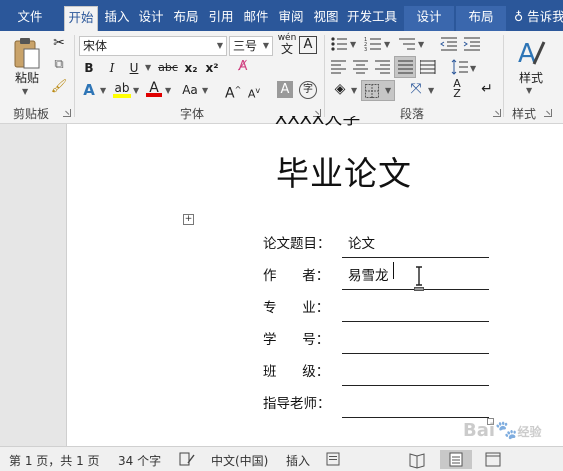 This screenshot has width=563, height=471. Describe the element at coordinates (27, 78) in the screenshot. I see `paste-button: 粘贴` at that location.